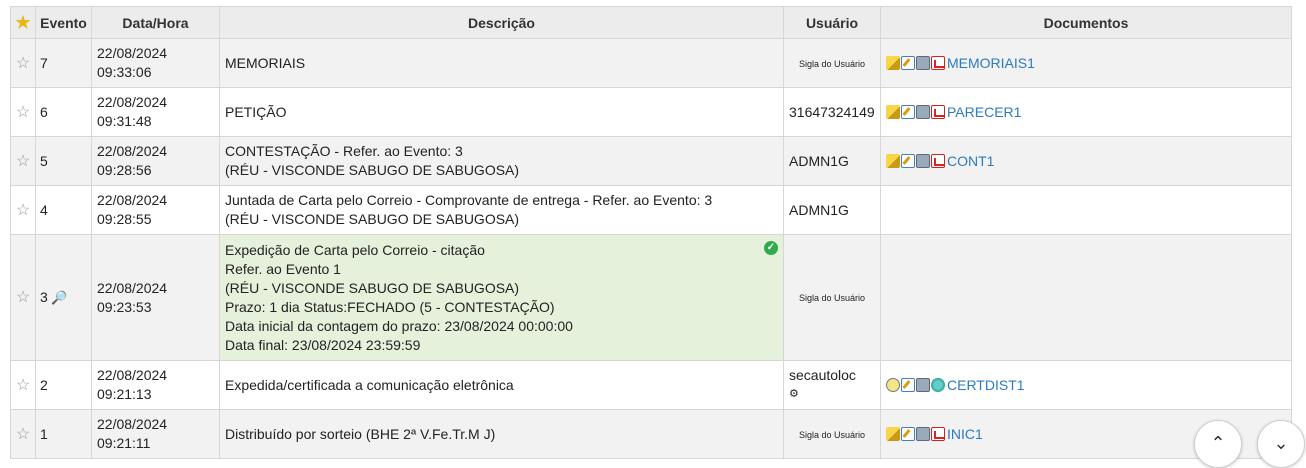 The image size is (1306, 468). I want to click on cell-documentos: CONT1, so click(1086, 161).